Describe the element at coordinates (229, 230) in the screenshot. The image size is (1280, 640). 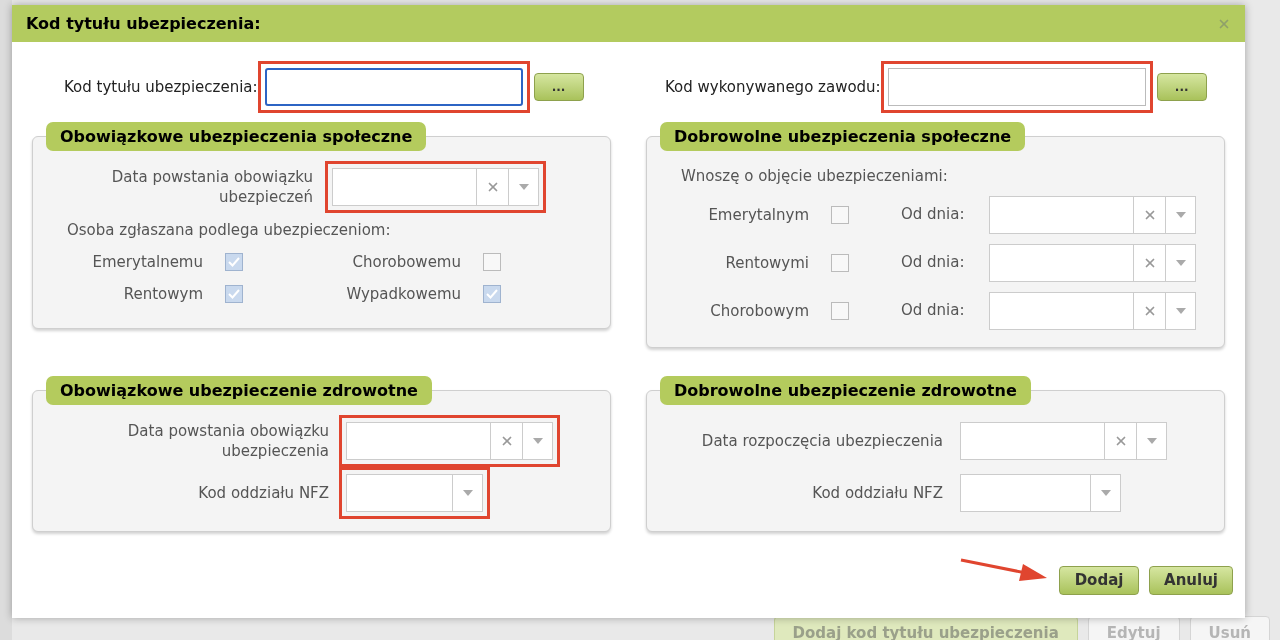
I see `group-label: Osoba zgłaszana podlega ubezpieczeniom:` at that location.